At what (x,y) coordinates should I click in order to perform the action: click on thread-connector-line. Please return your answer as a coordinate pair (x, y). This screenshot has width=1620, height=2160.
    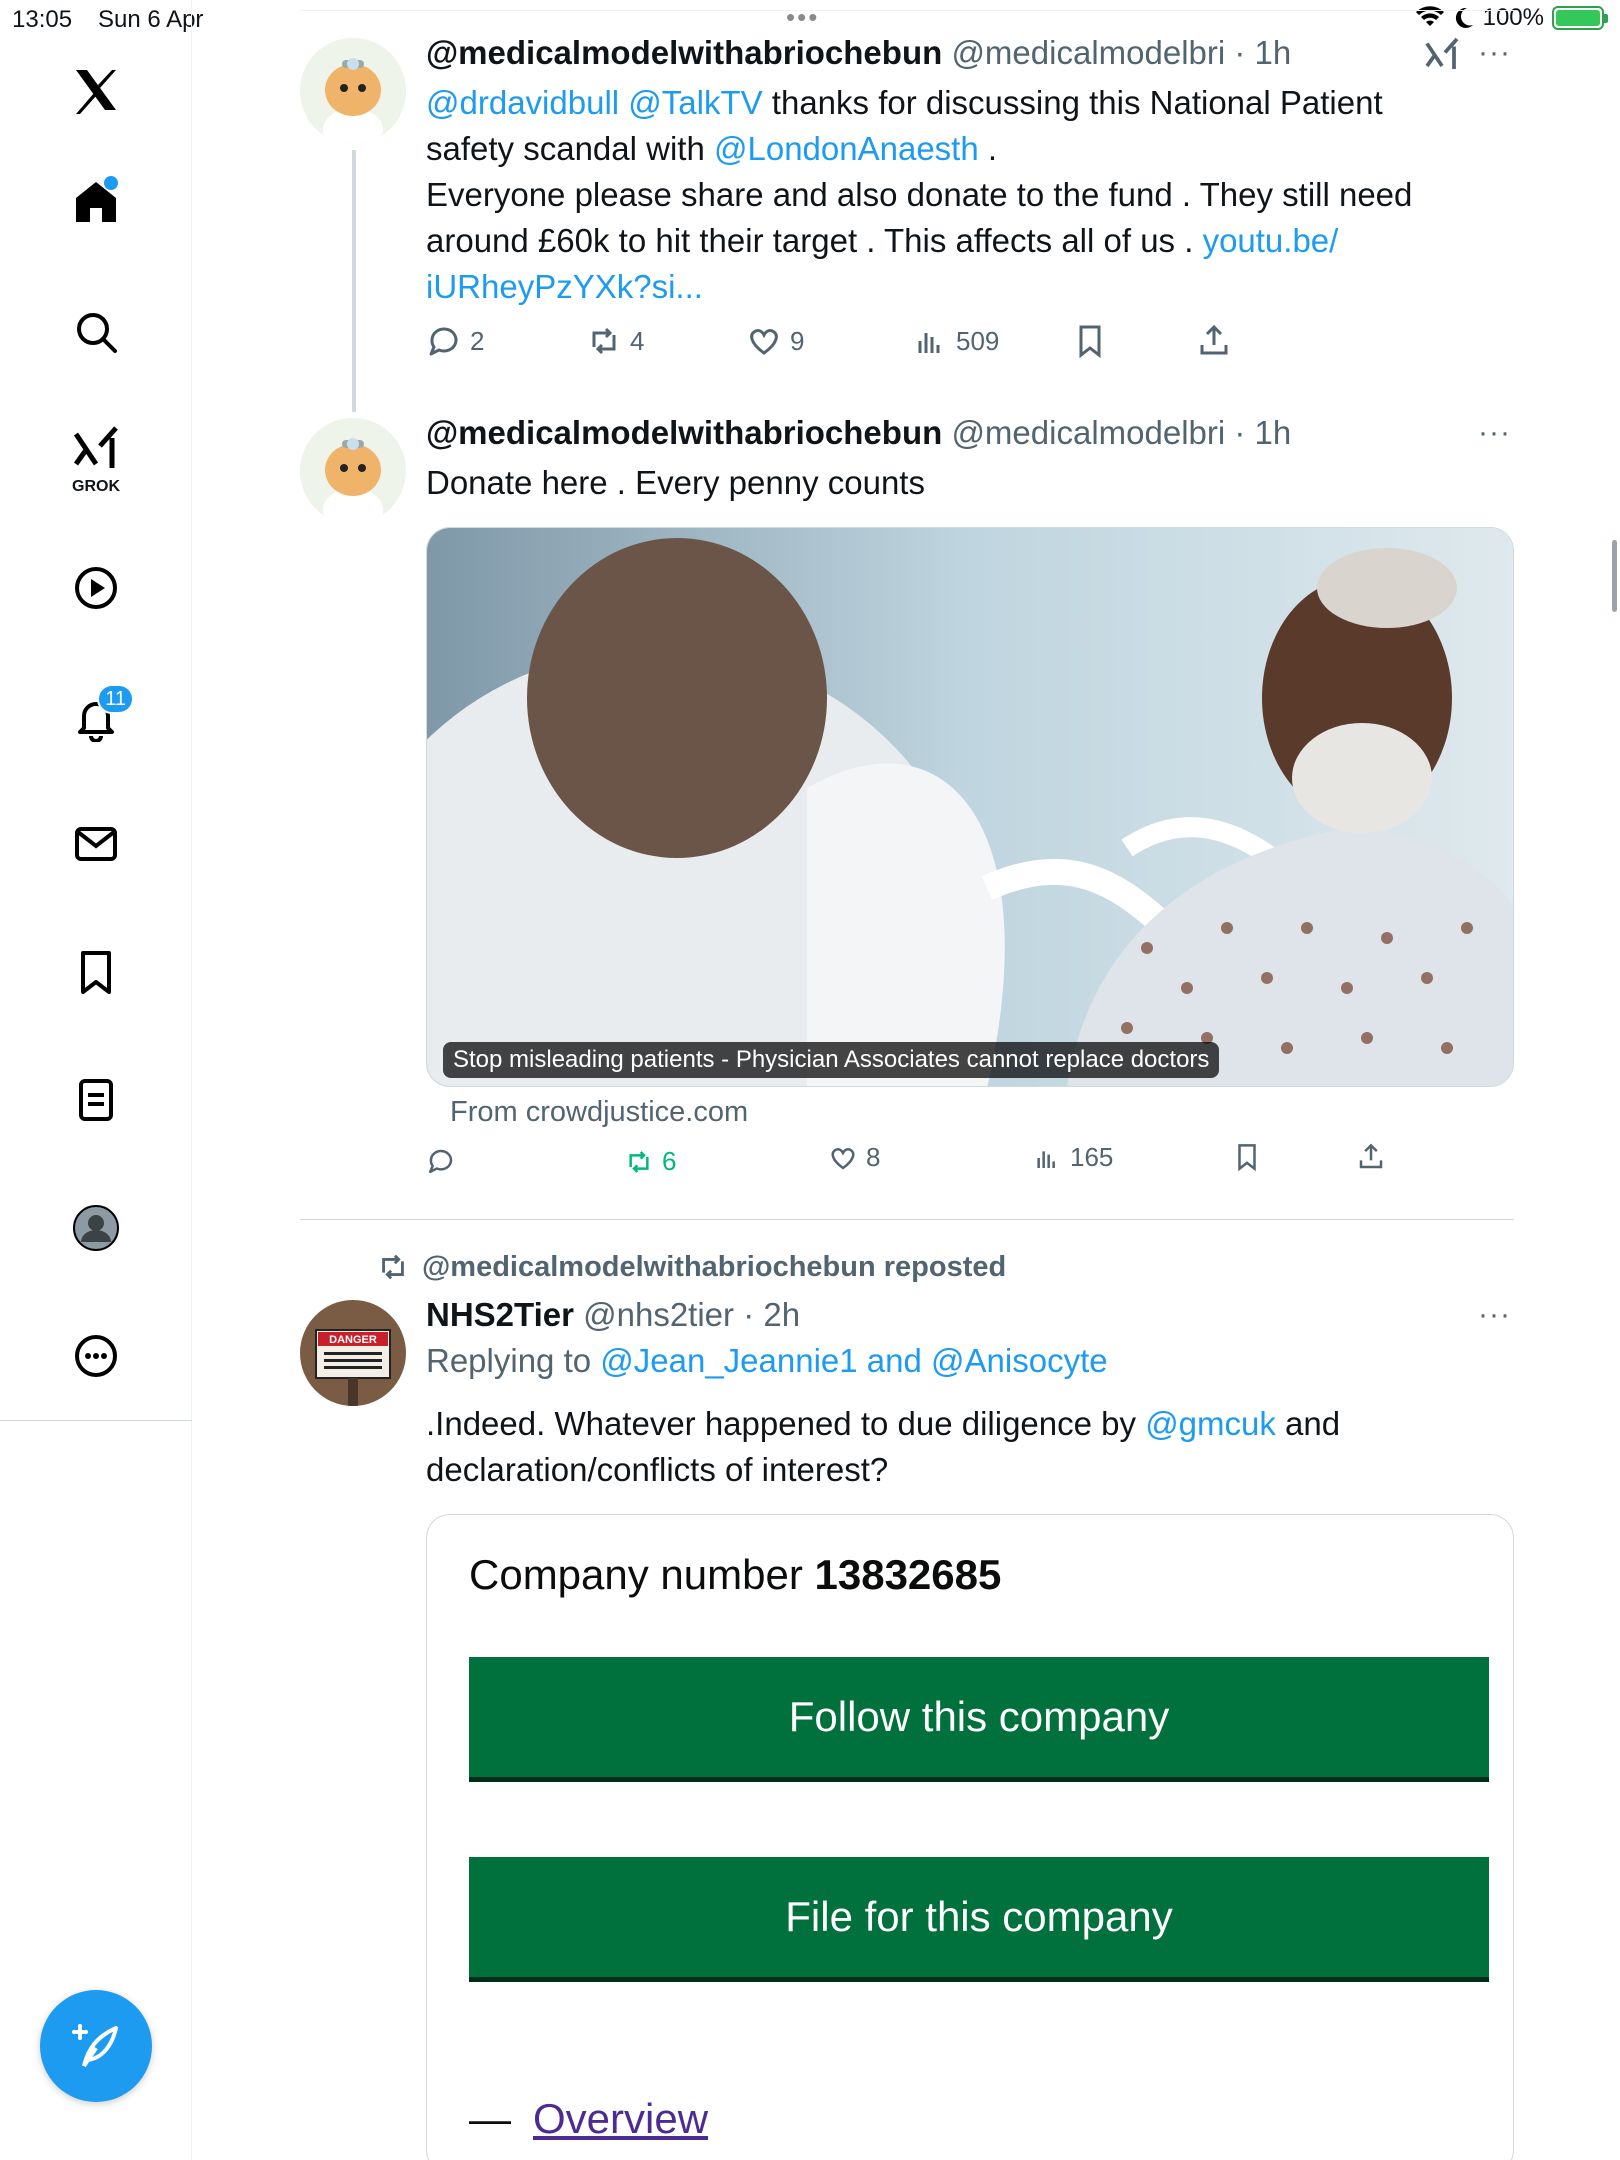
    Looking at the image, I should click on (354, 281).